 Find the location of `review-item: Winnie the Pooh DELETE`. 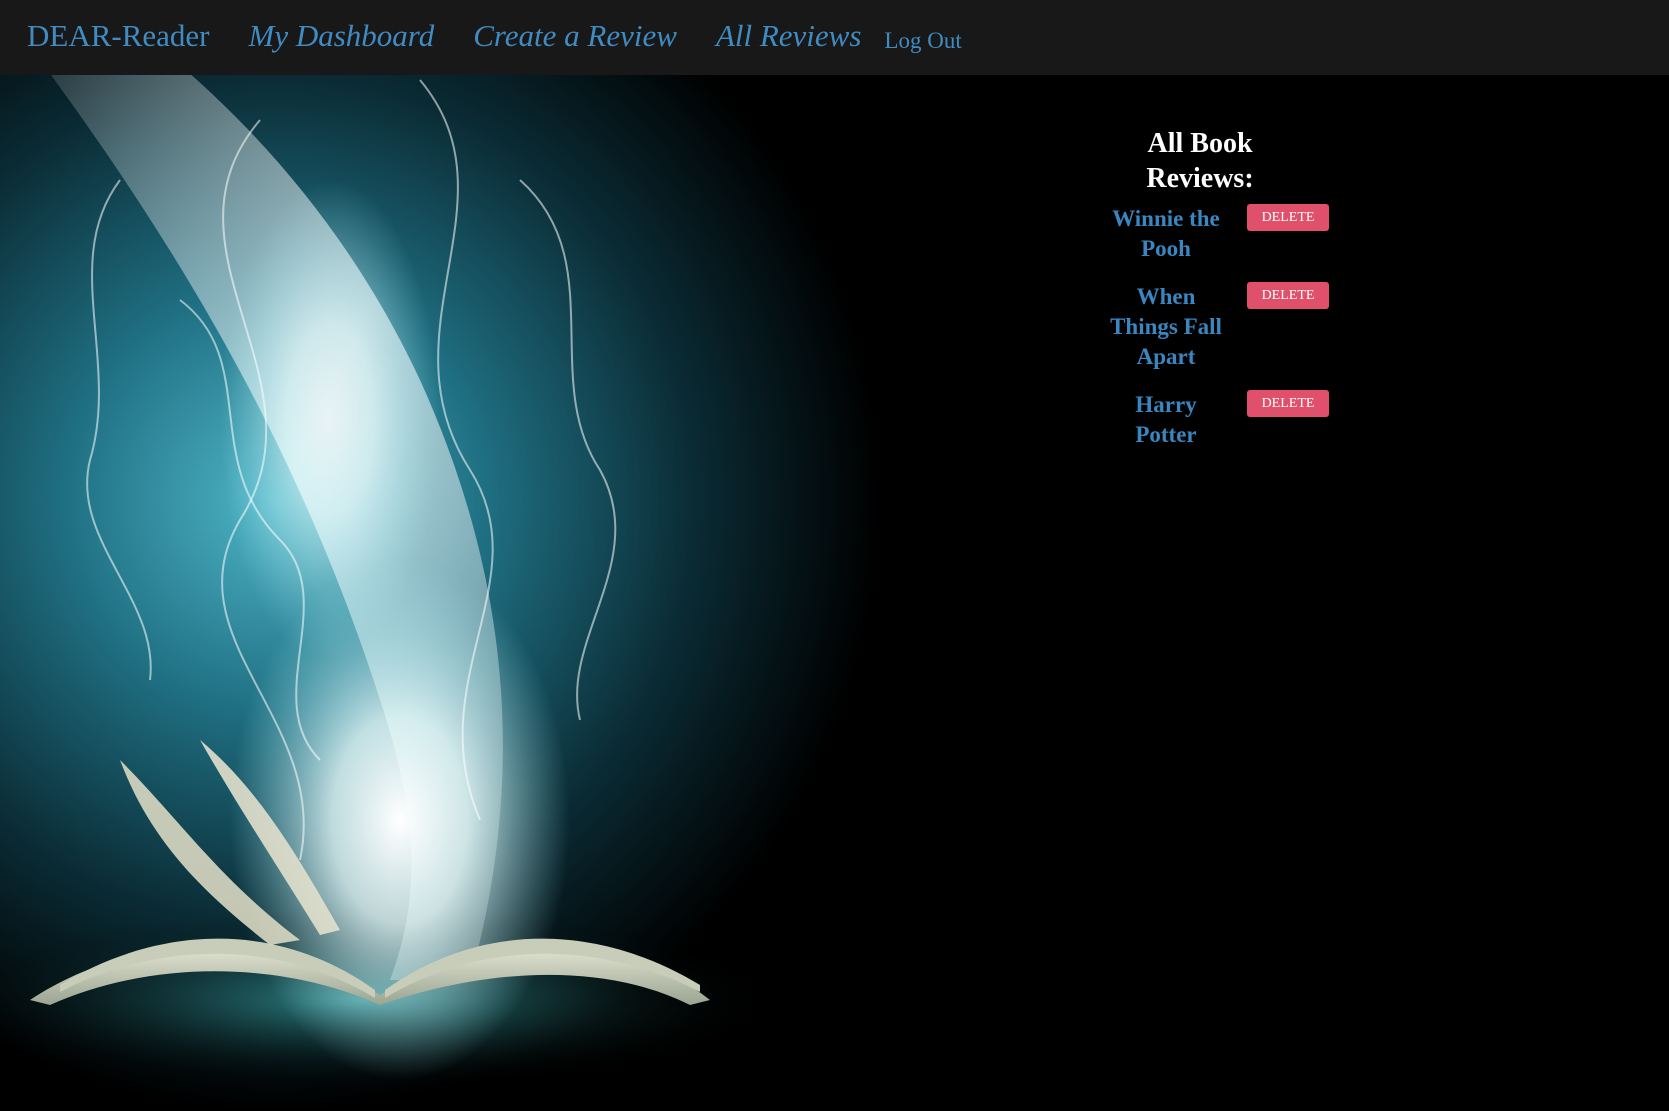

review-item: Winnie the Pooh DELETE is located at coordinates (1240, 234).